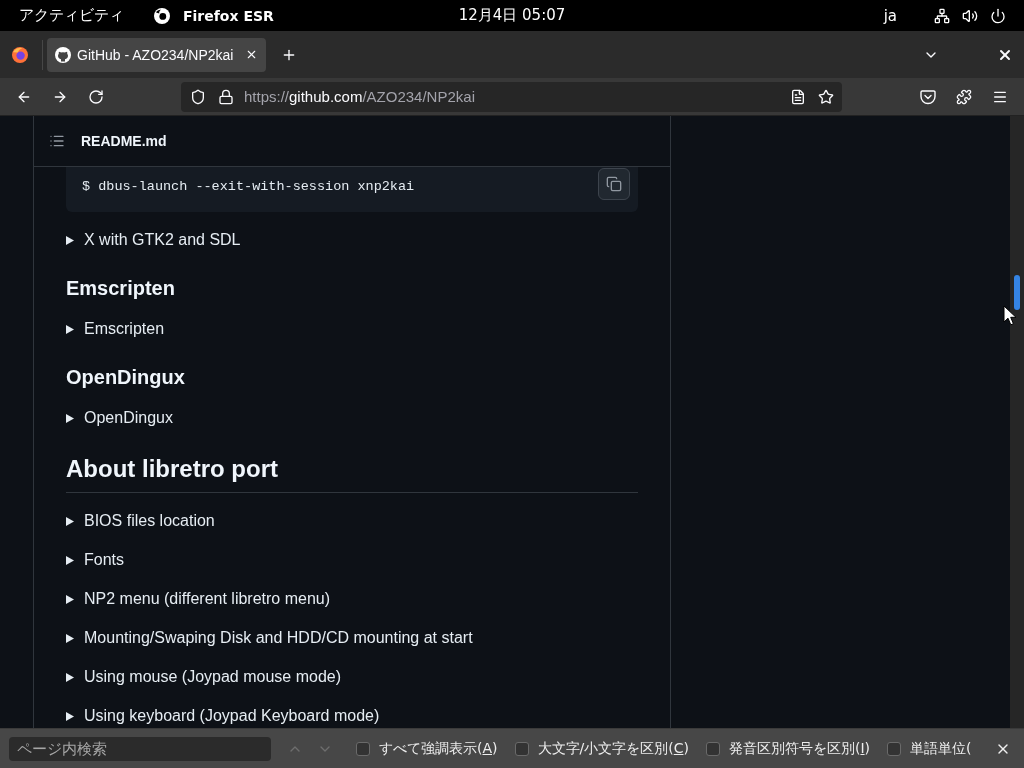 The height and width of the screenshot is (768, 1024). Describe the element at coordinates (232, 716) in the screenshot. I see `details-summary: Using keyboard (Joypad Keyboard mode)` at that location.